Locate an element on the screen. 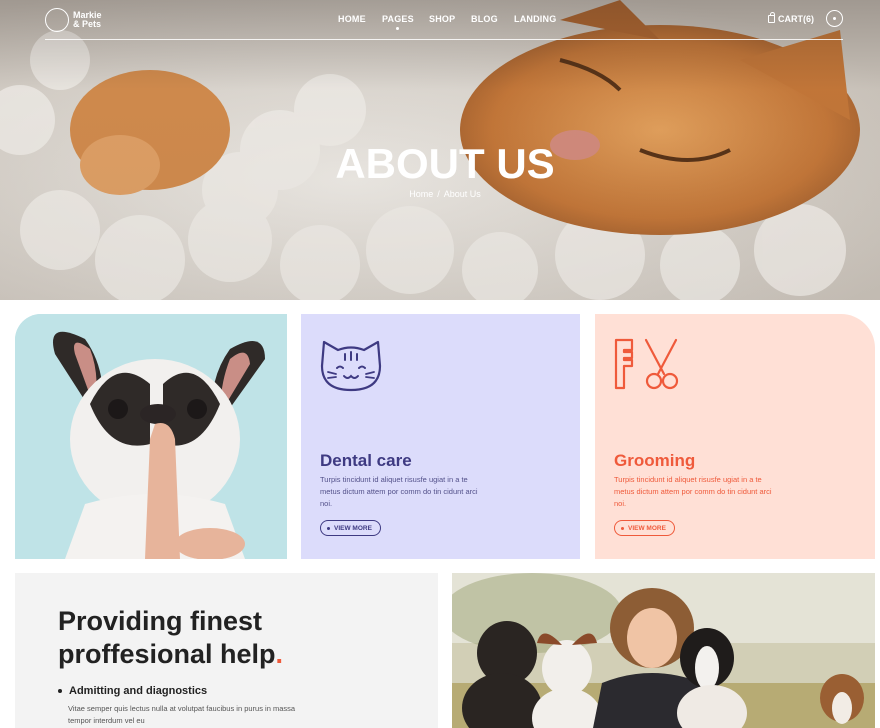 Image resolution: width=880 pixels, height=728 pixels. nav-landing: LANDING is located at coordinates (535, 19).